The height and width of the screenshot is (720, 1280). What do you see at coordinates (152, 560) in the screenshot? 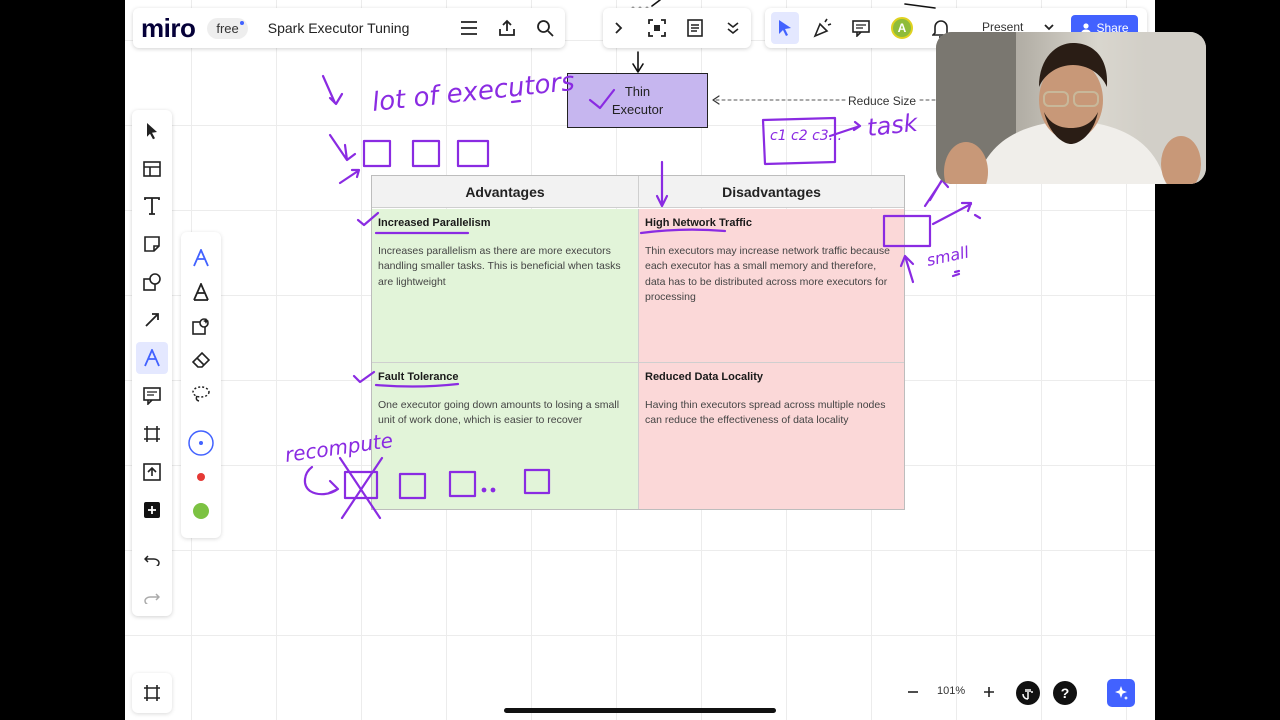
I see `undo-icon` at bounding box center [152, 560].